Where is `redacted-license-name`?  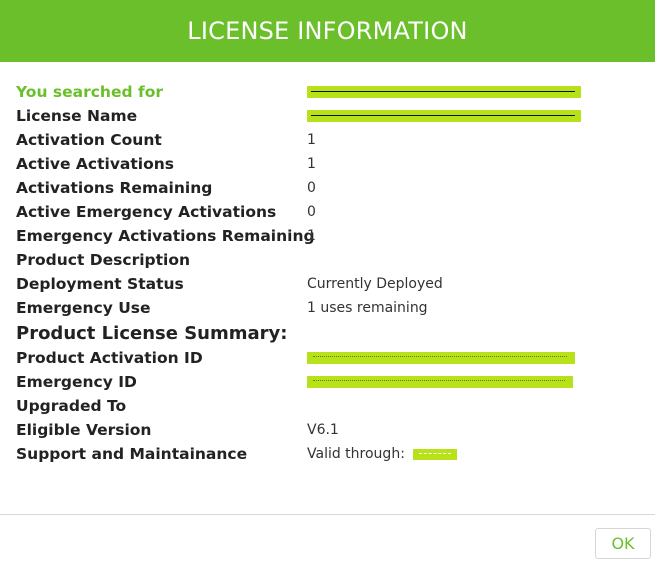 redacted-license-name is located at coordinates (444, 116).